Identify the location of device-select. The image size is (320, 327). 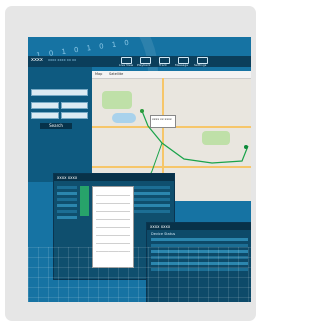
(59, 92).